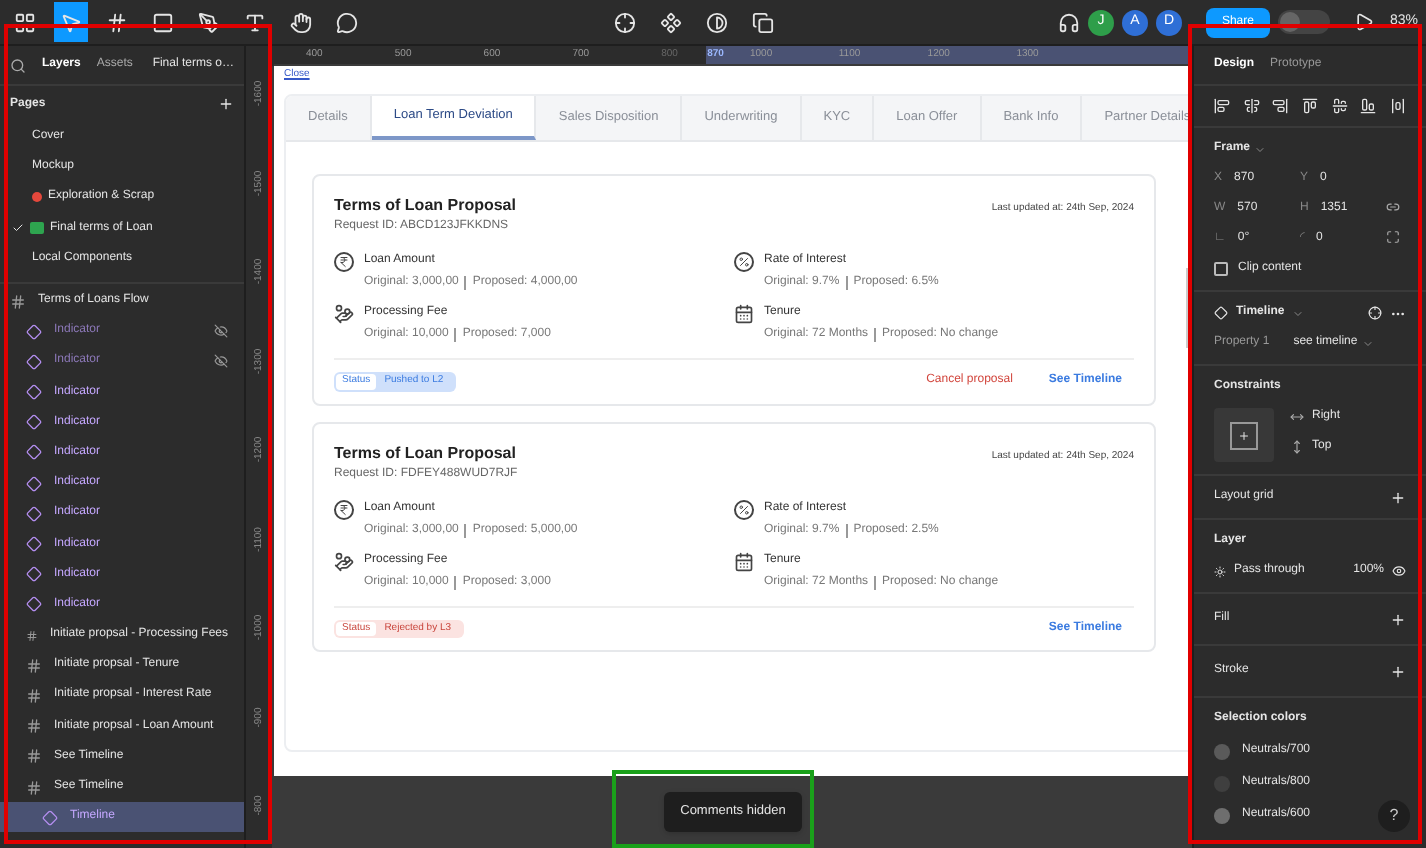 The width and height of the screenshot is (1426, 848). Describe the element at coordinates (255, 22) in the screenshot. I see `text-tool-icon` at that location.